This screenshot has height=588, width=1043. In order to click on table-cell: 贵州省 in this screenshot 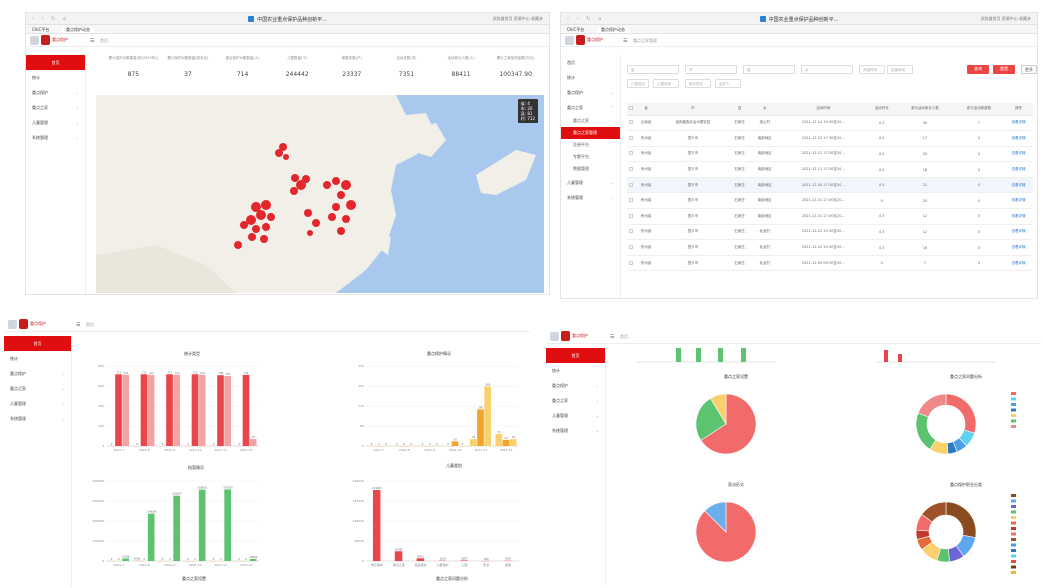, I will do `click(646, 247)`.